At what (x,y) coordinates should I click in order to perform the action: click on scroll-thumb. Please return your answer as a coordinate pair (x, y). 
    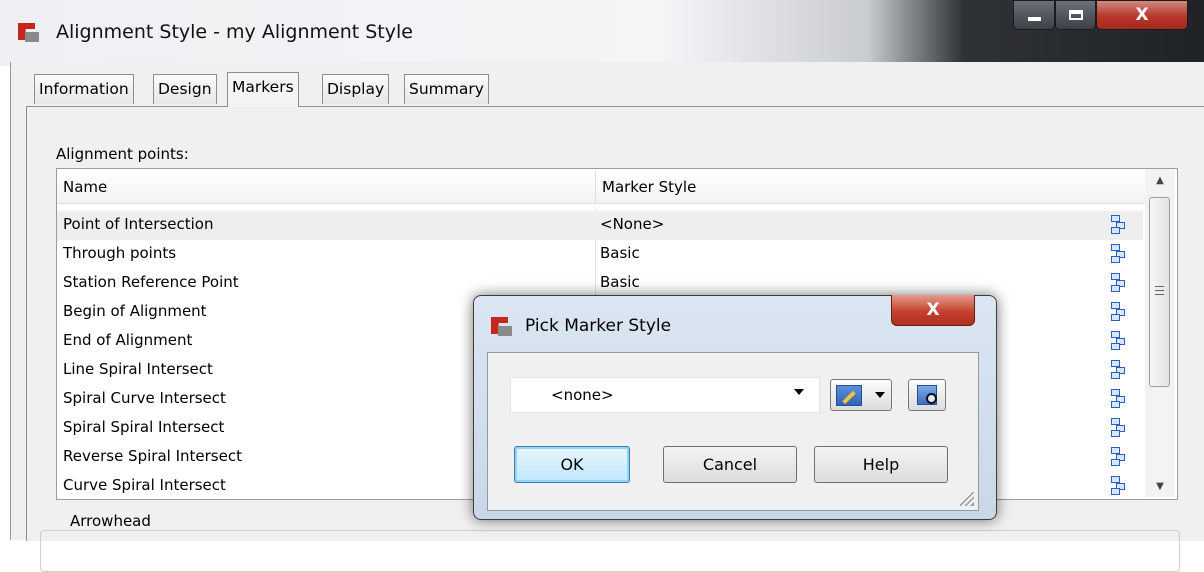
    Looking at the image, I should click on (1159, 292).